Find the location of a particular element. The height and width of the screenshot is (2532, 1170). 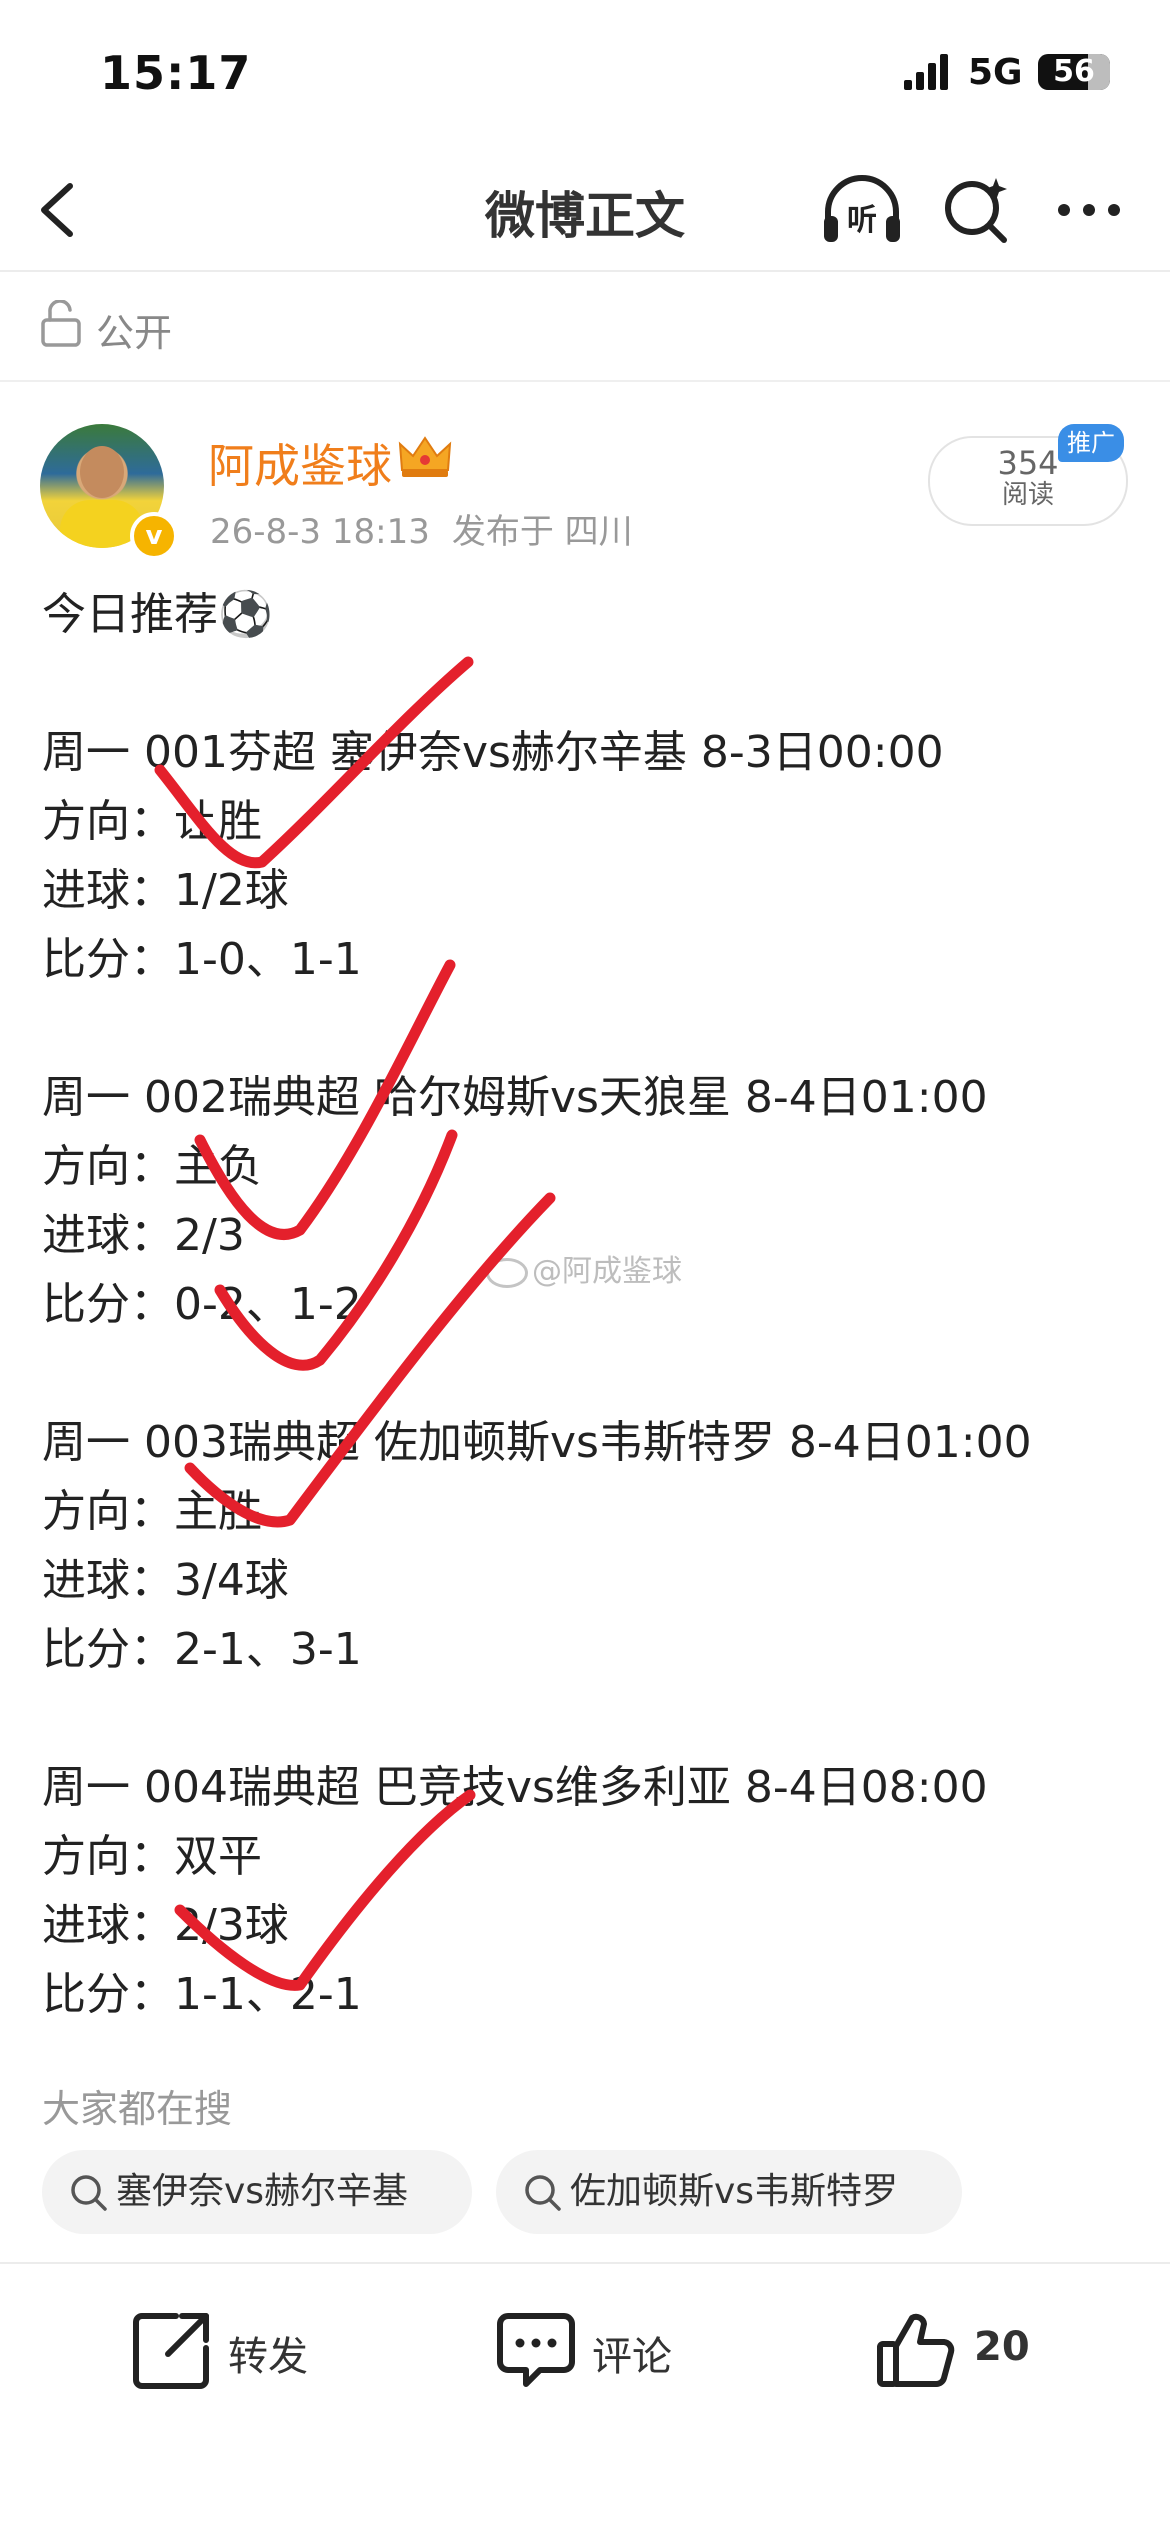

hot-search-chip: 佐加顿斯vs韦斯特罗 is located at coordinates (729, 2192).